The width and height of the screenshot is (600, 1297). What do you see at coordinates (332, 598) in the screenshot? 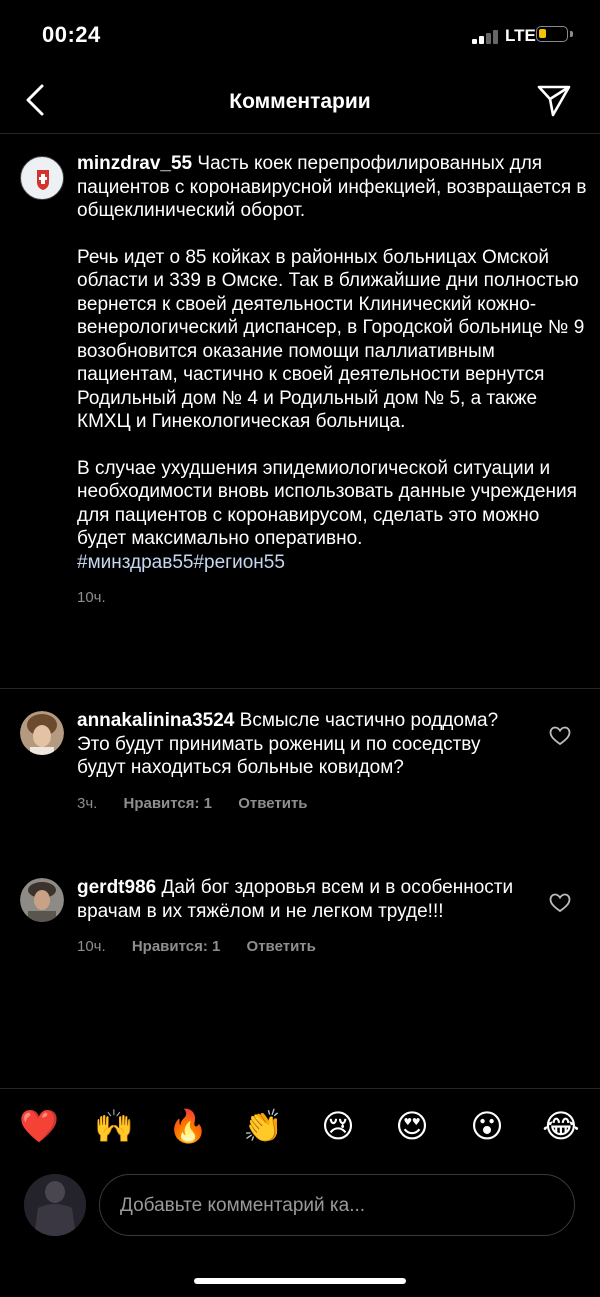
I see `post-meta: 10ч.` at bounding box center [332, 598].